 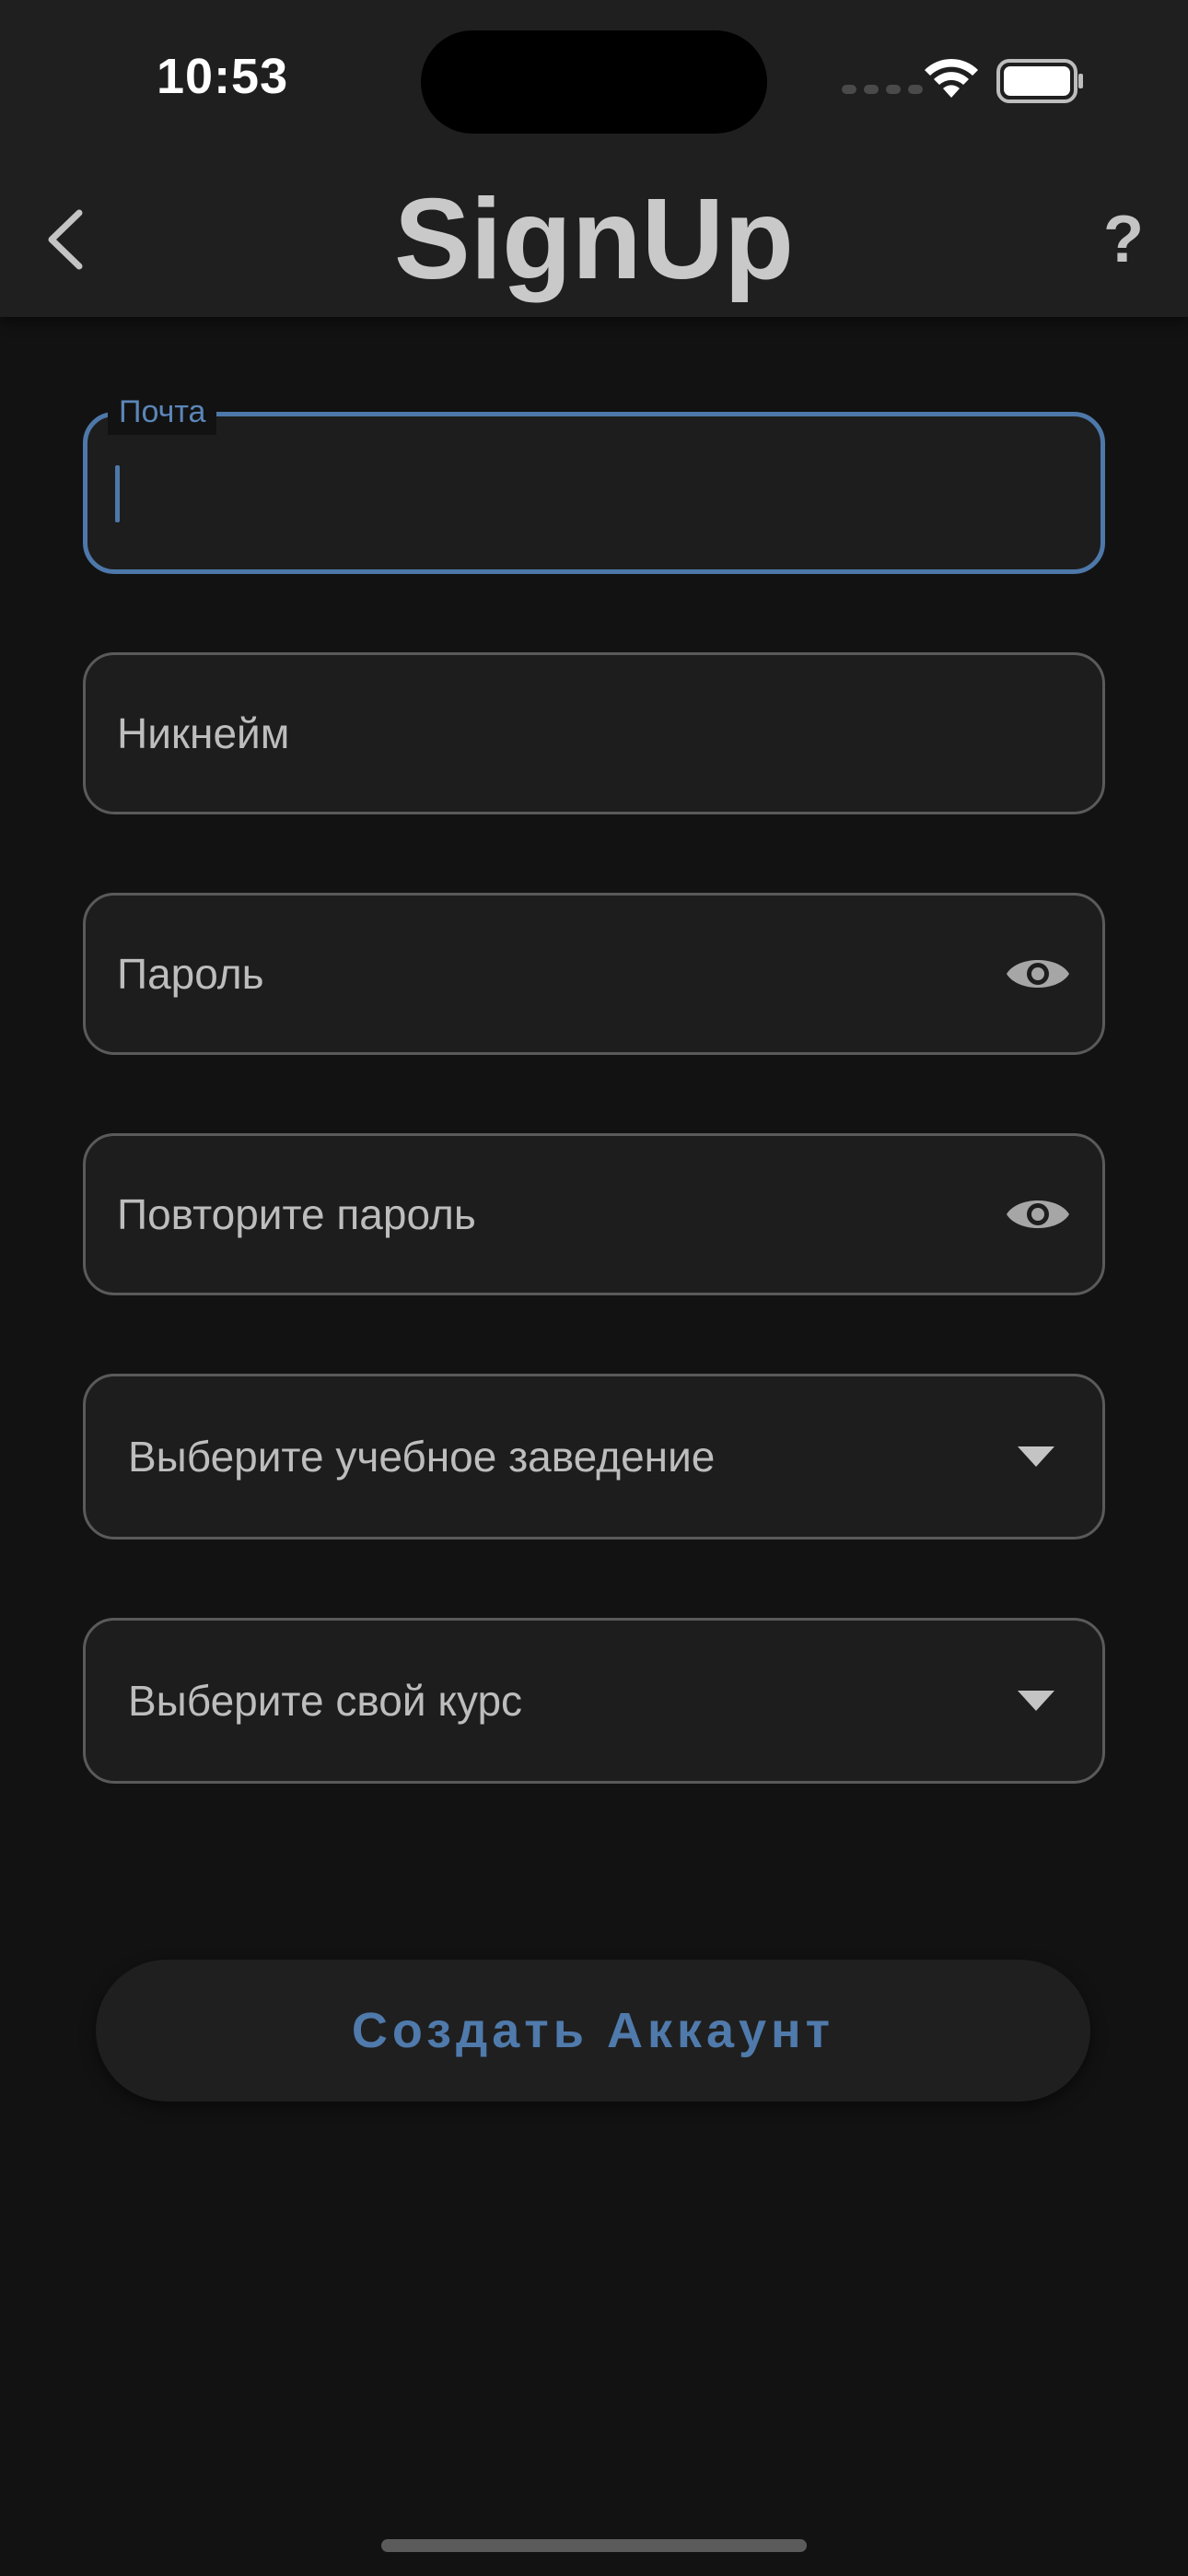 I want to click on status-time: 10:53, so click(x=223, y=76).